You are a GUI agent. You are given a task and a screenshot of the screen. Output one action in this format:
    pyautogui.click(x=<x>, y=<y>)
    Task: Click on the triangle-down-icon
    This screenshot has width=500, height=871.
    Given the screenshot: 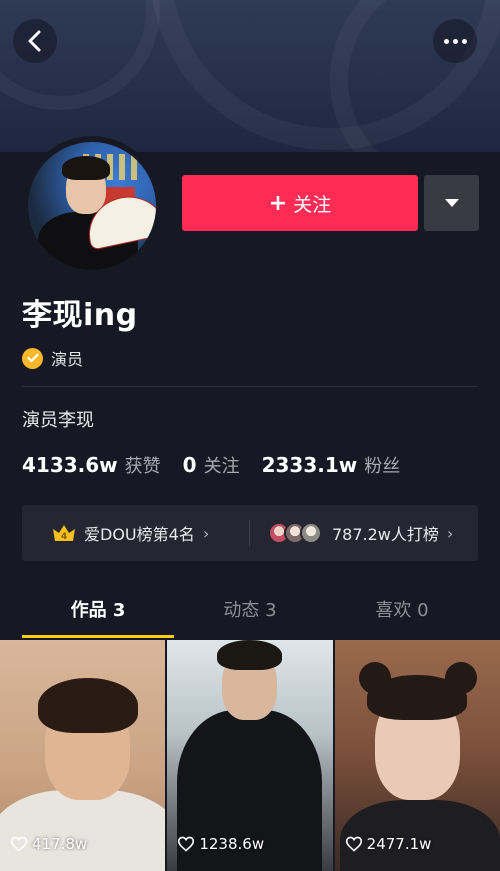 What is the action you would take?
    pyautogui.click(x=451, y=203)
    